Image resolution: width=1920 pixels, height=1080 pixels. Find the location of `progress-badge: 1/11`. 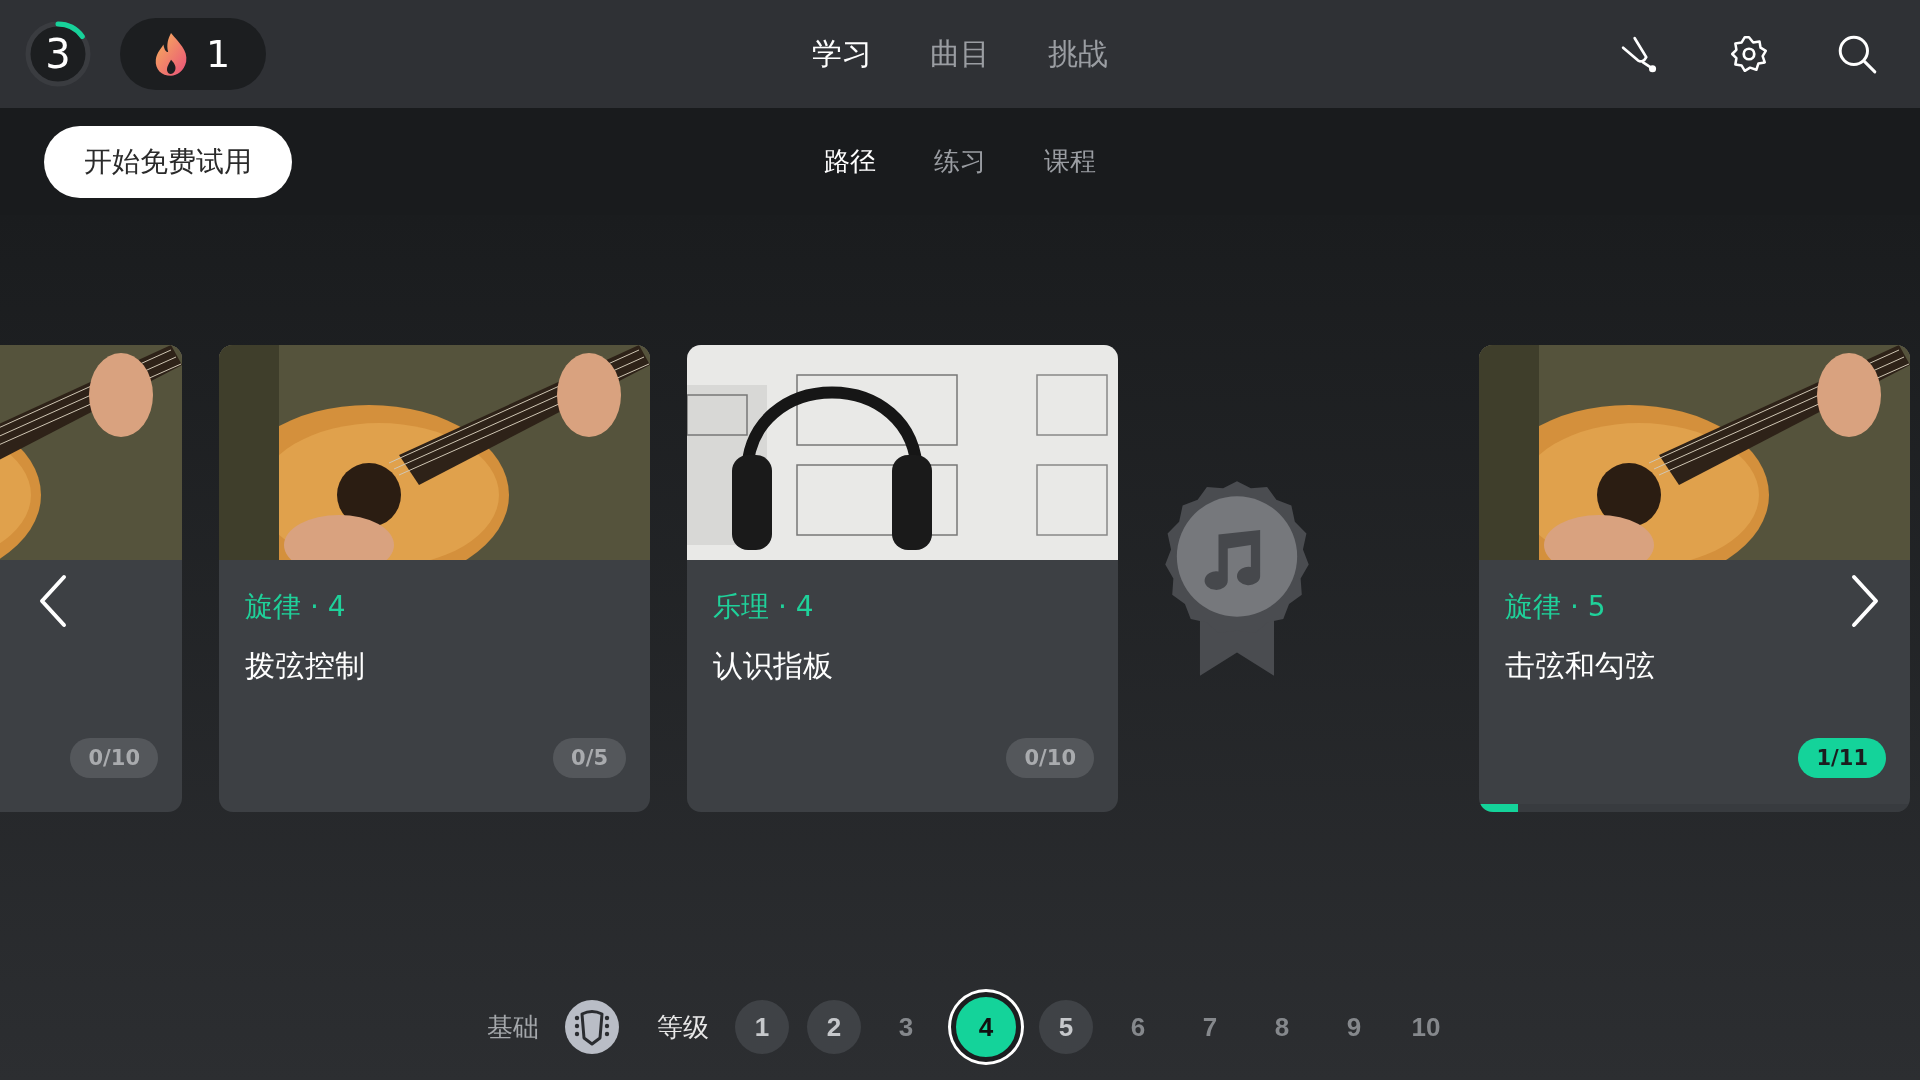

progress-badge: 1/11 is located at coordinates (1842, 758).